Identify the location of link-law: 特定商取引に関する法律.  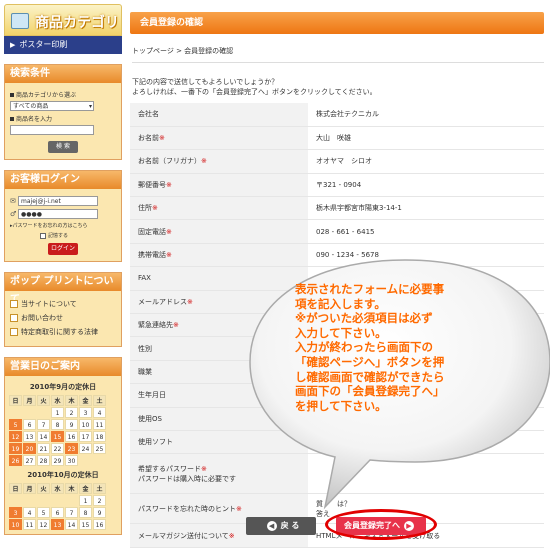
(63, 332).